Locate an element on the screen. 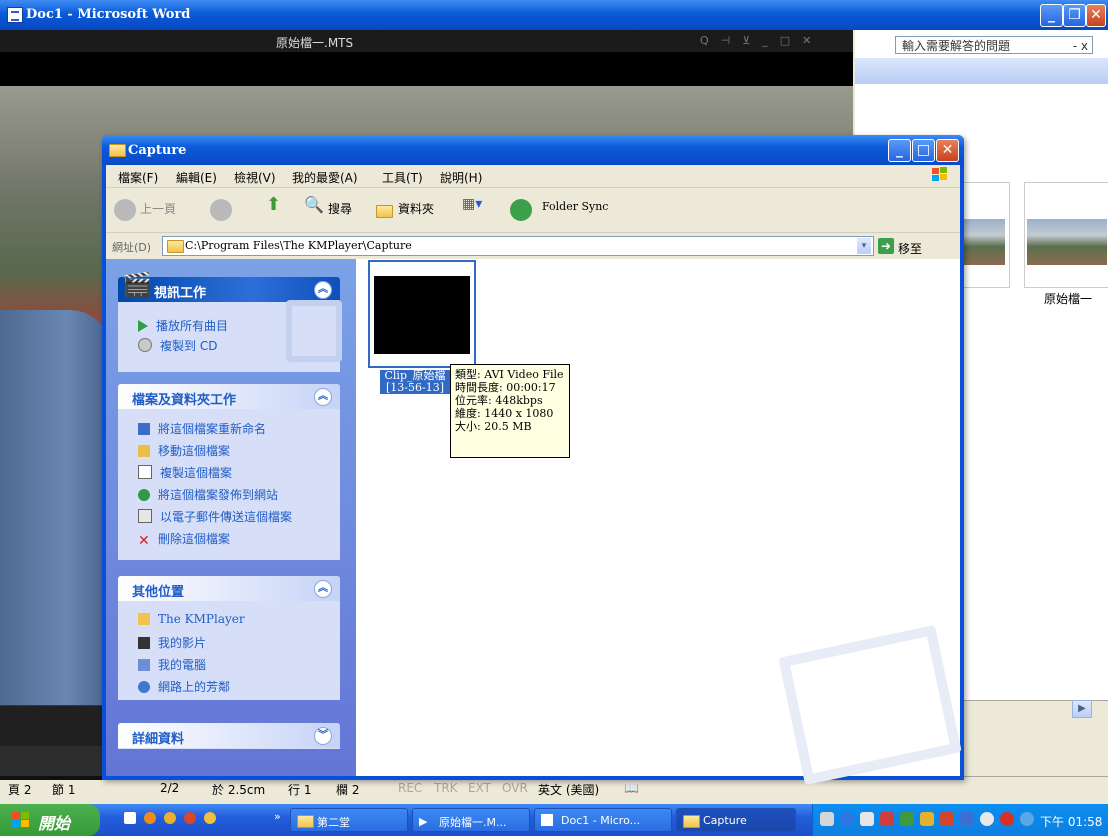  copy-icon is located at coordinates (145, 472).